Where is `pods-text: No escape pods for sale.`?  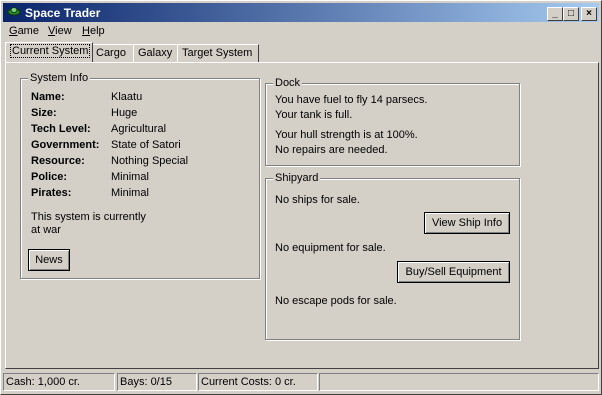 pods-text: No escape pods for sale. is located at coordinates (336, 301).